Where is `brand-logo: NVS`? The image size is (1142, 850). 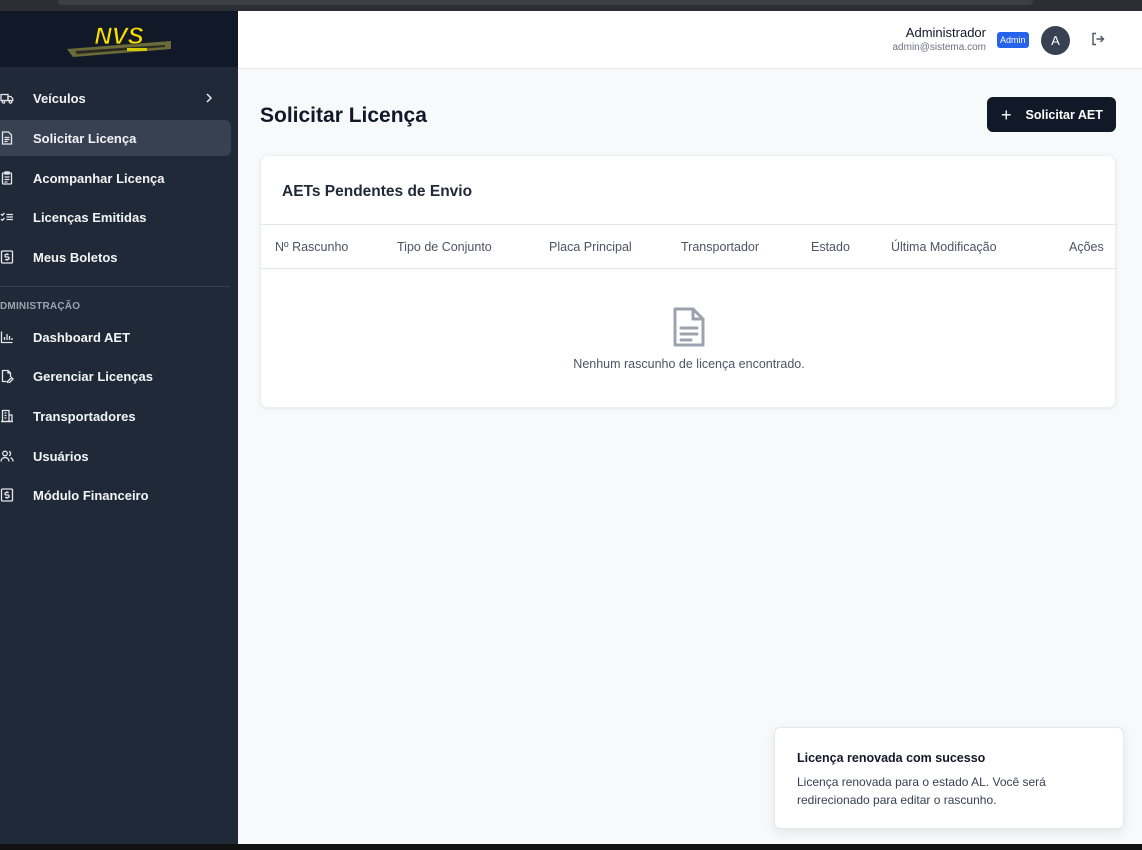 brand-logo: NVS is located at coordinates (119, 39).